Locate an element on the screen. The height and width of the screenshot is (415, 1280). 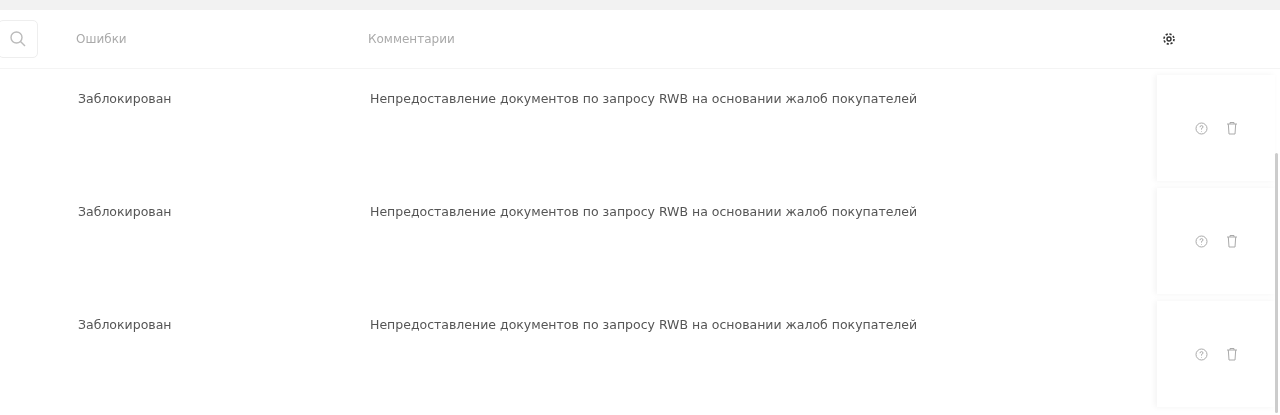
column-header: Комментарии is located at coordinates (412, 39).